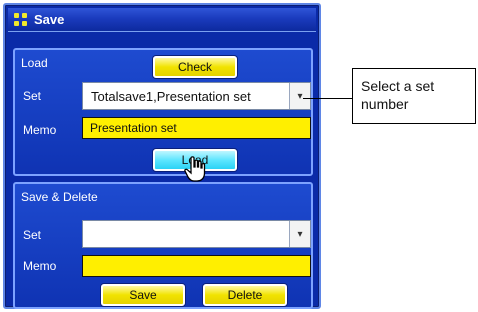  Describe the element at coordinates (21, 19) in the screenshot. I see `menu-grid-icon` at that location.